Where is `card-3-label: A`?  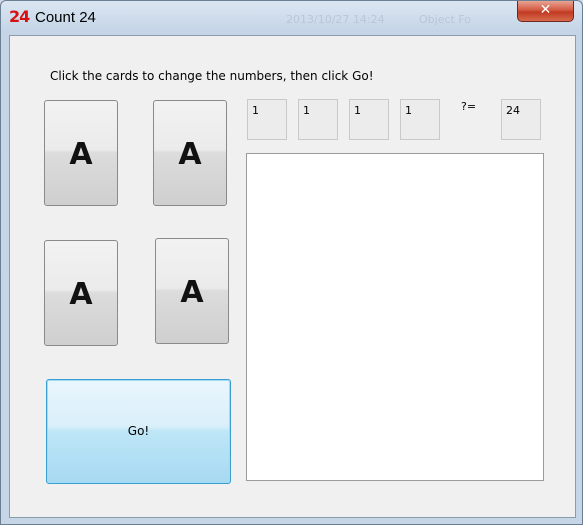 card-3-label: A is located at coordinates (81, 294).